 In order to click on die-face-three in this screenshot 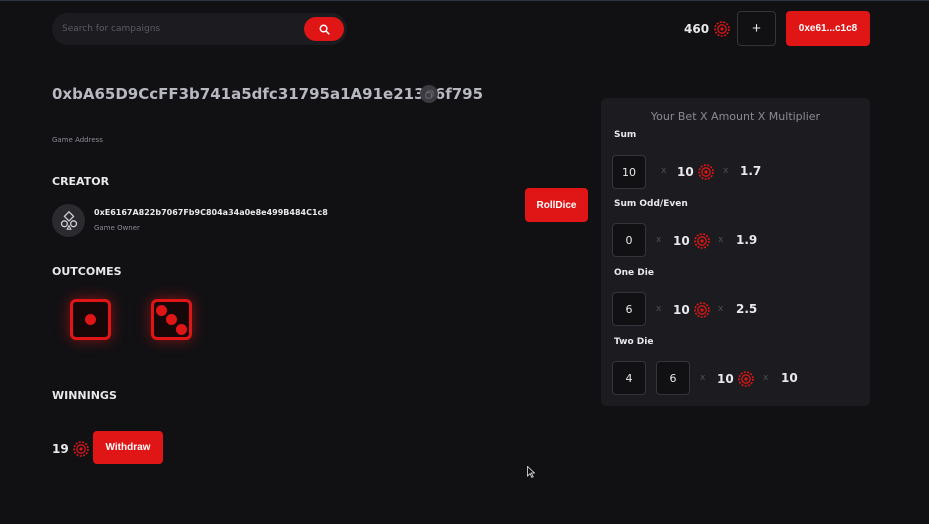, I will do `click(171, 319)`.